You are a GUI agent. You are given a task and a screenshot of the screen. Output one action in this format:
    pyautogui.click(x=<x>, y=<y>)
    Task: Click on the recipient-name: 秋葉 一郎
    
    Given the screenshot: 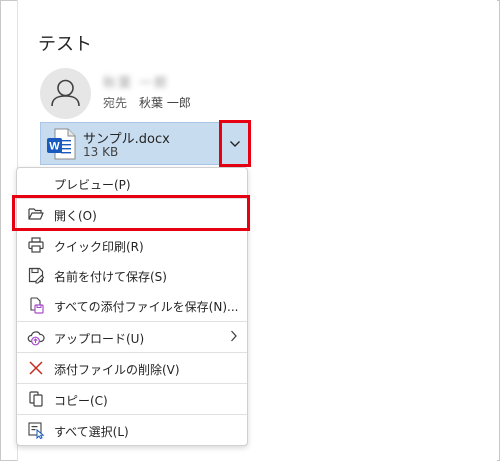 What is the action you would take?
    pyautogui.click(x=165, y=103)
    